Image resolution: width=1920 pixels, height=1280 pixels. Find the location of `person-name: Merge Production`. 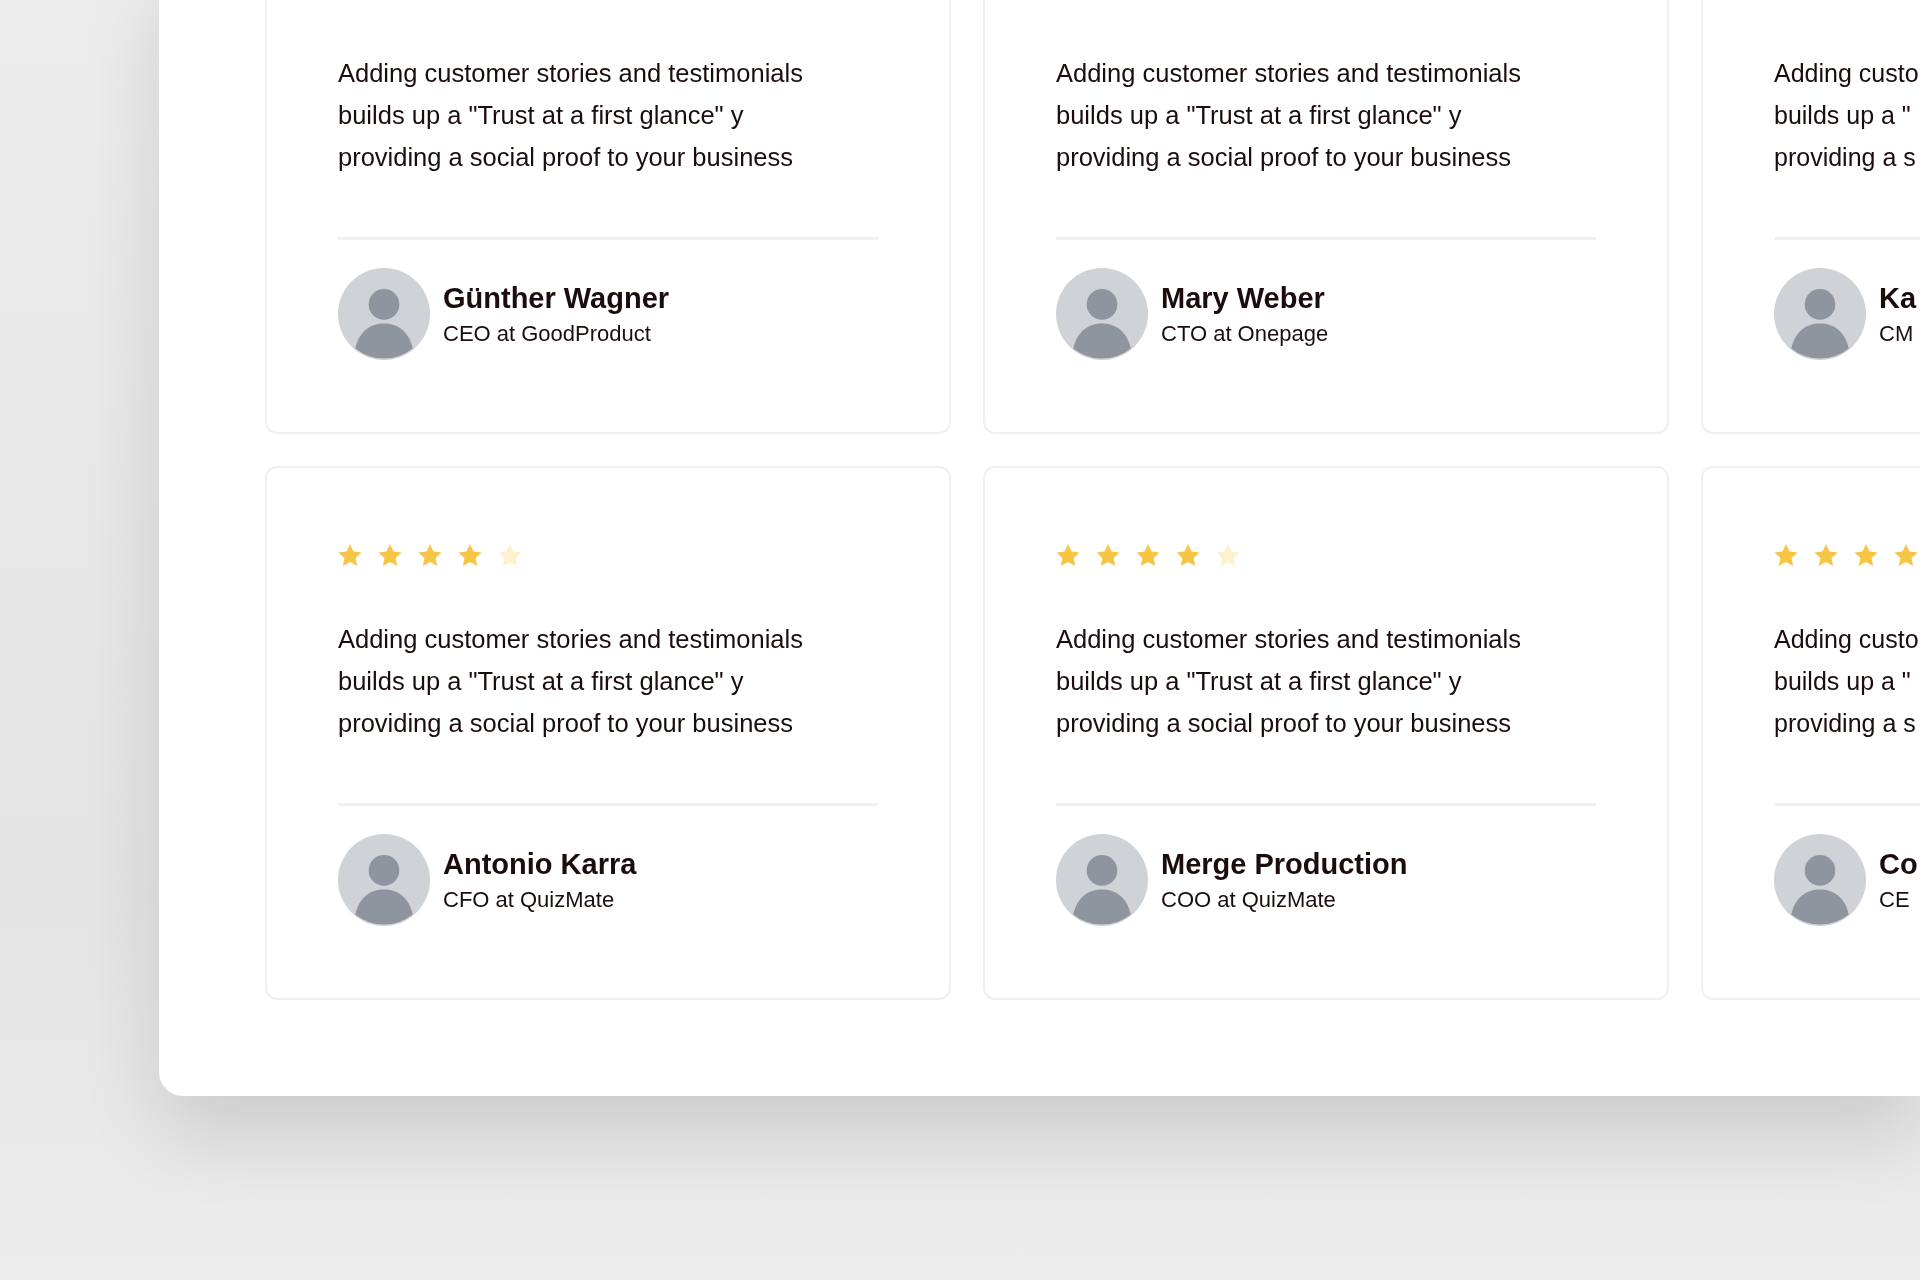

person-name: Merge Production is located at coordinates (1284, 864).